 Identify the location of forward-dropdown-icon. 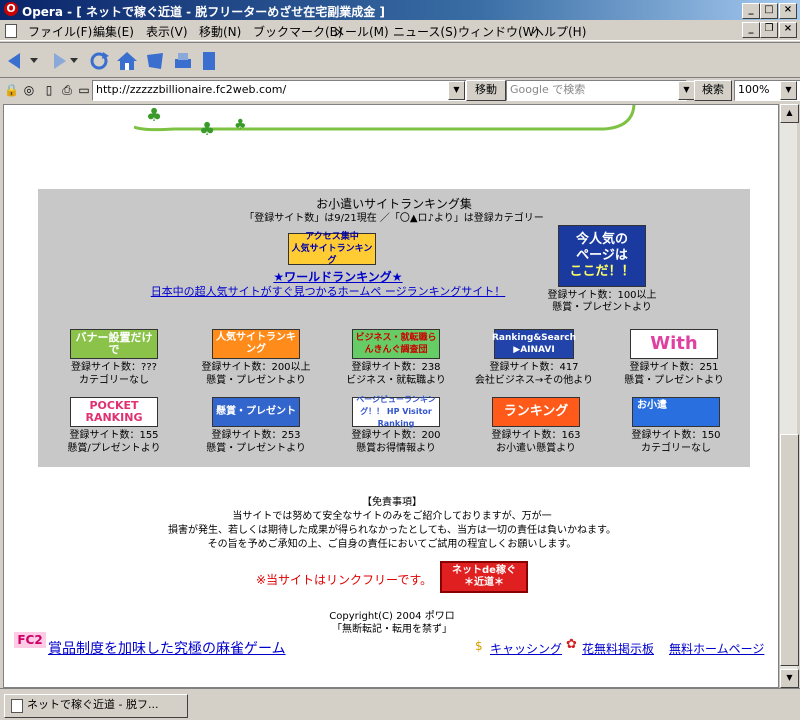
(74, 61).